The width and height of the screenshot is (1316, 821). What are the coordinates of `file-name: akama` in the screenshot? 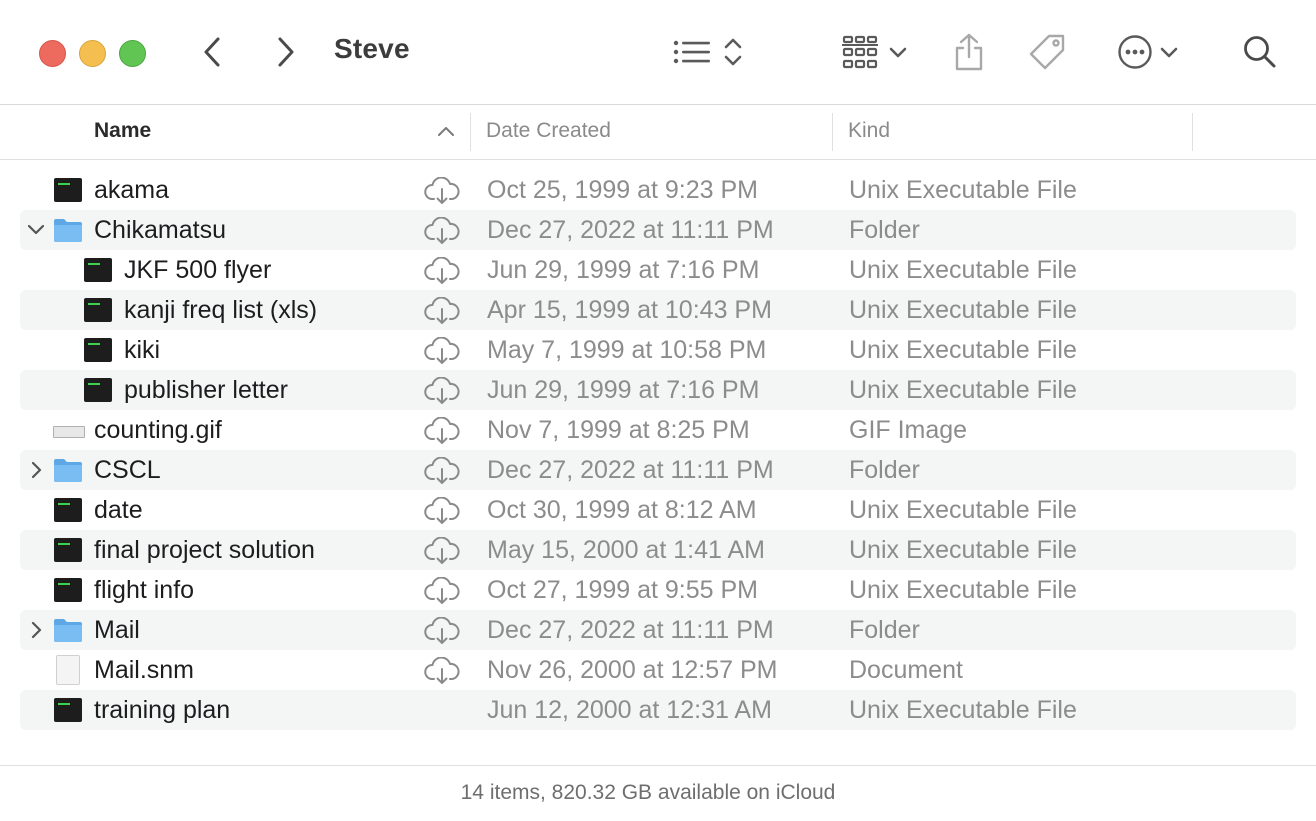 It's located at (132, 190).